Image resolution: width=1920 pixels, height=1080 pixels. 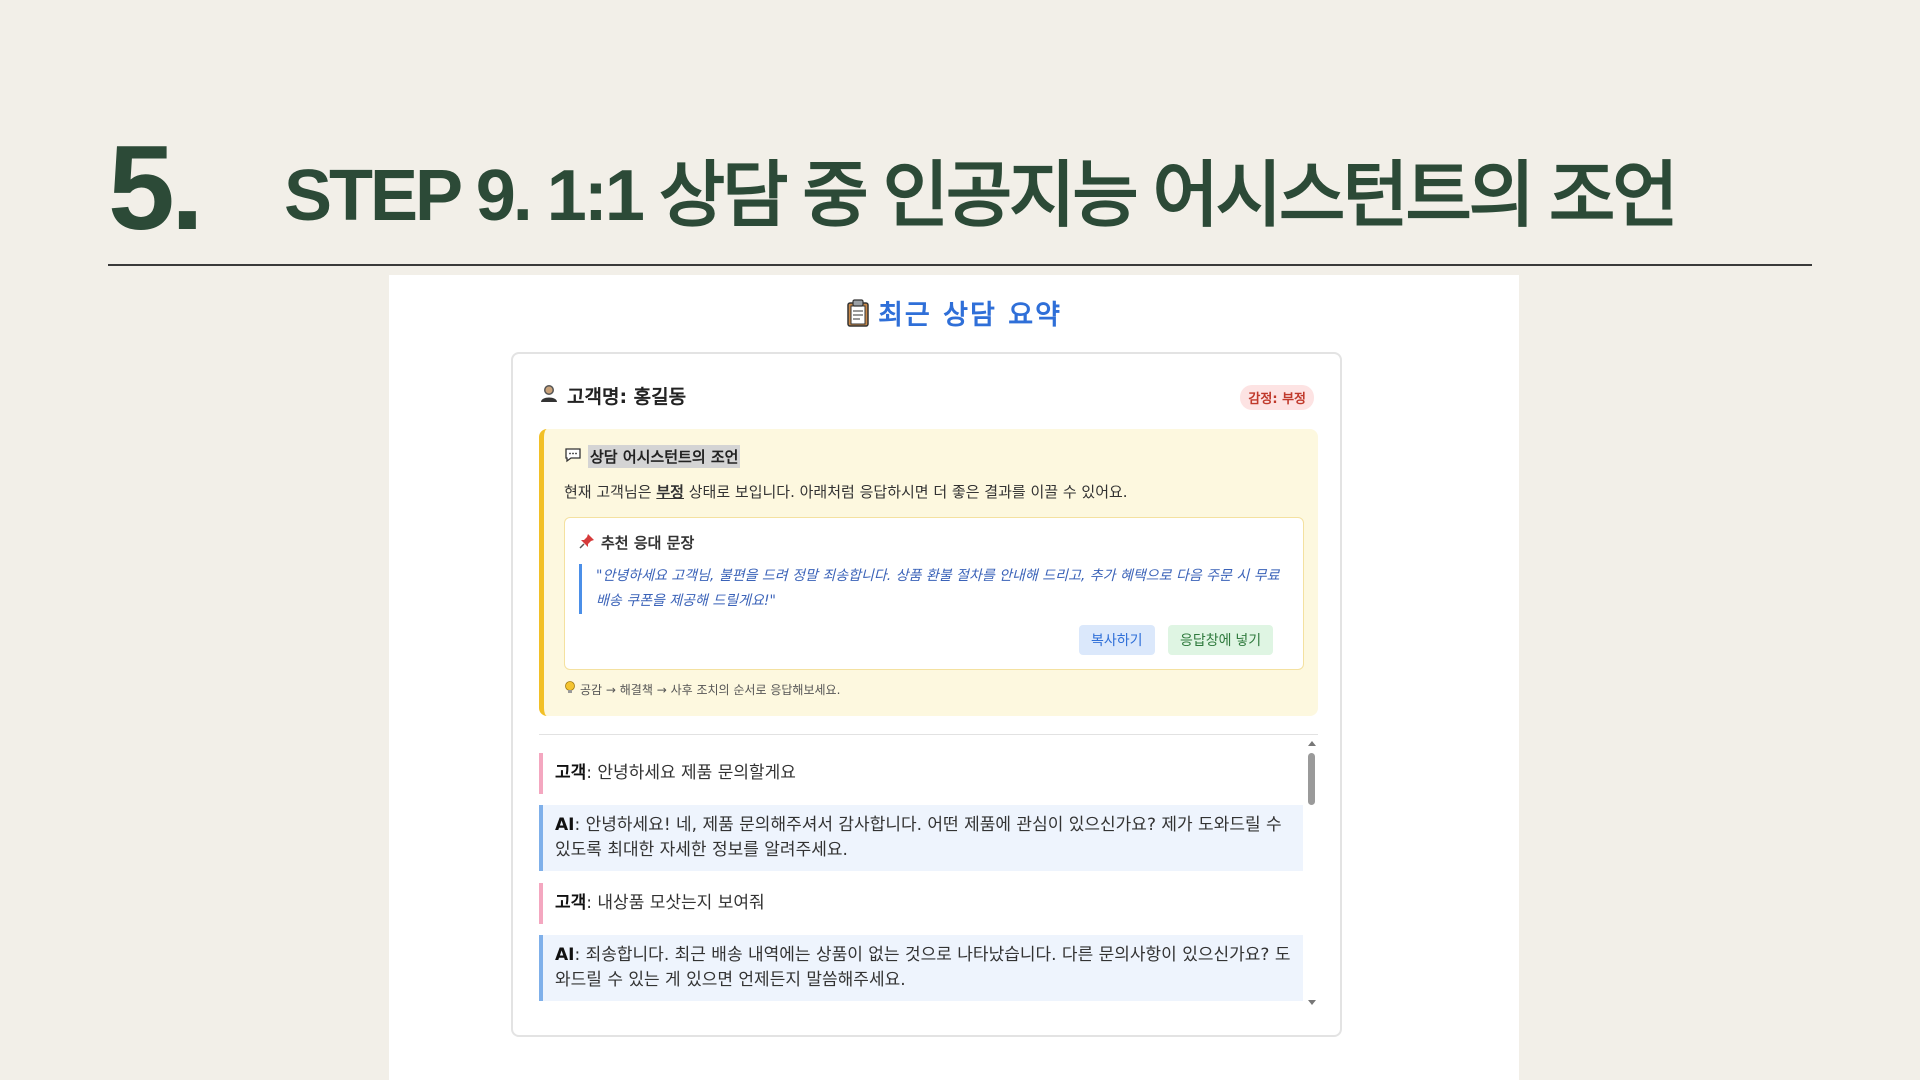 I want to click on header-divider, so click(x=960, y=265).